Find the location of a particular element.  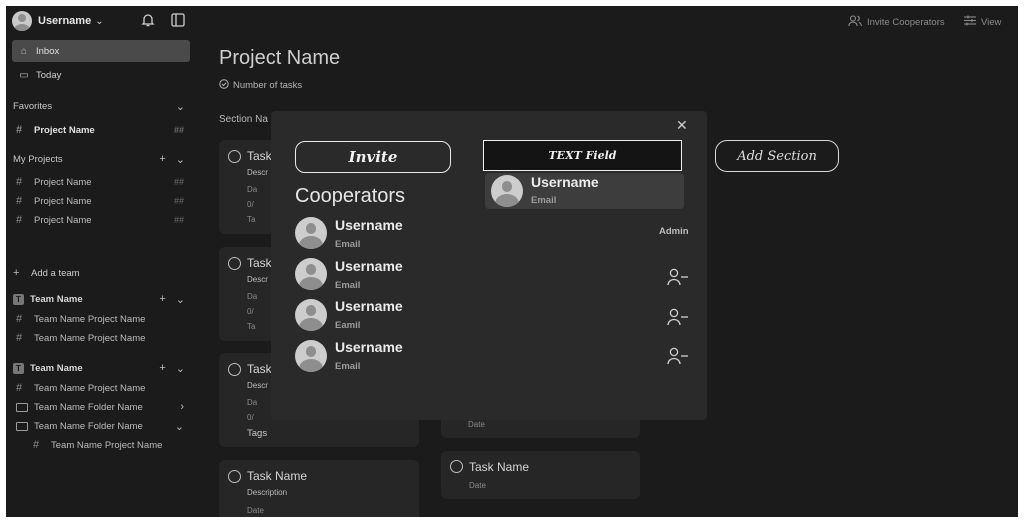

add-section-button: Add Section is located at coordinates (777, 156).